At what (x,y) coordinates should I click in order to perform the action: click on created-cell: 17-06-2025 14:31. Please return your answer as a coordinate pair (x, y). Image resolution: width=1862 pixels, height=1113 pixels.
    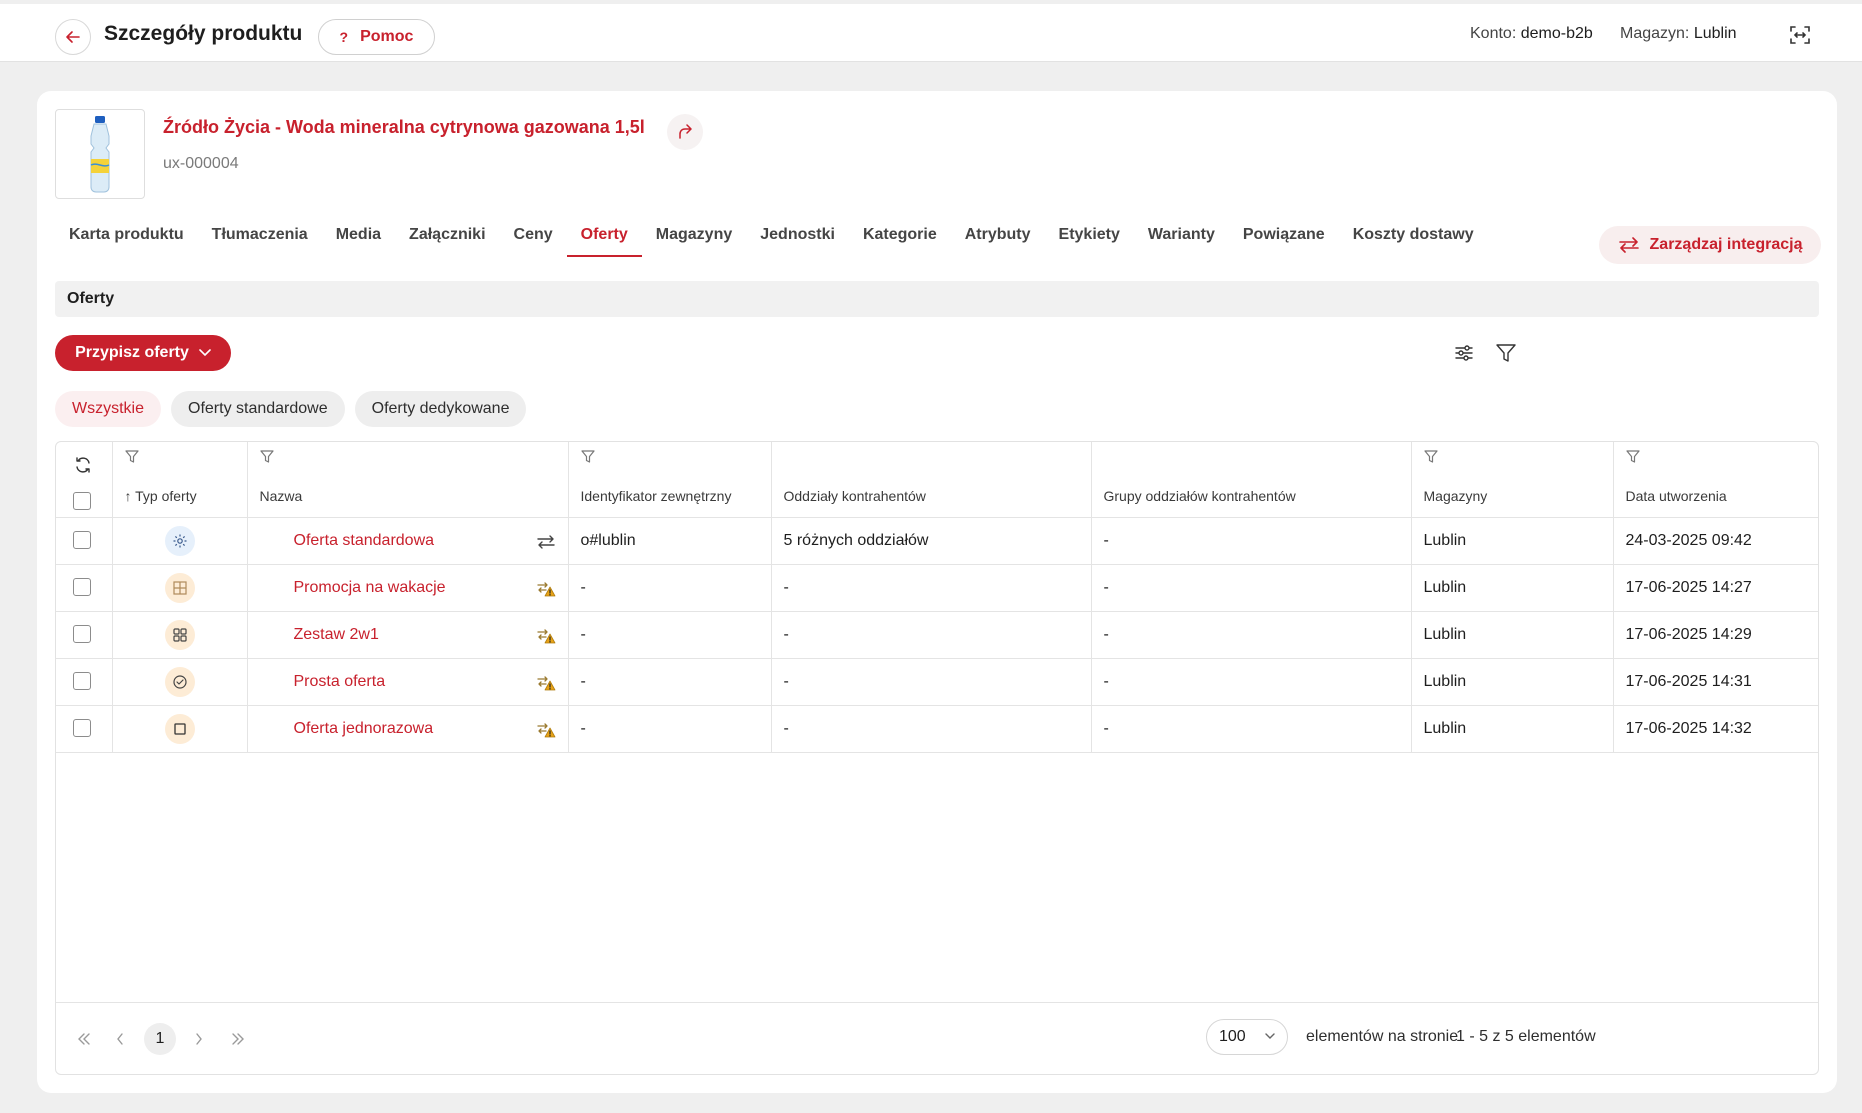
    Looking at the image, I should click on (1715, 682).